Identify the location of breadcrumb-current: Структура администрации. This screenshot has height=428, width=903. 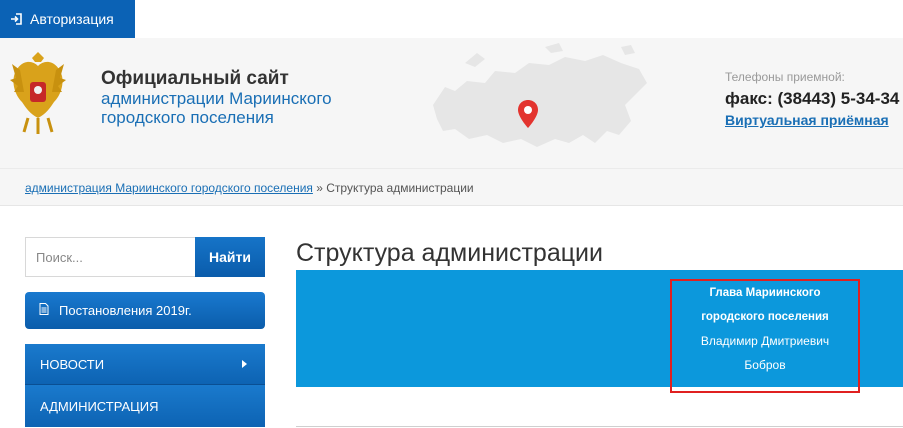
(400, 188).